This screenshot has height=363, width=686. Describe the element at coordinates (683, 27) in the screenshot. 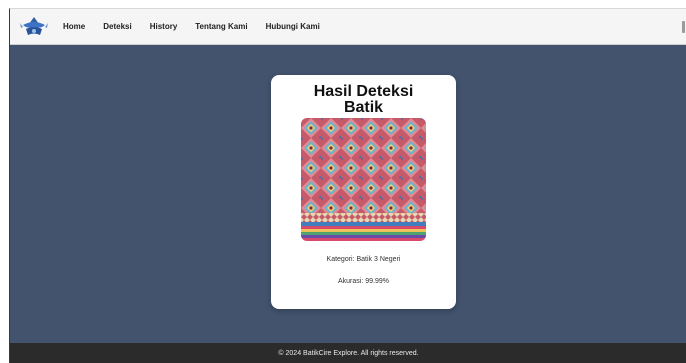

I see `scroll-edge-indicator` at that location.